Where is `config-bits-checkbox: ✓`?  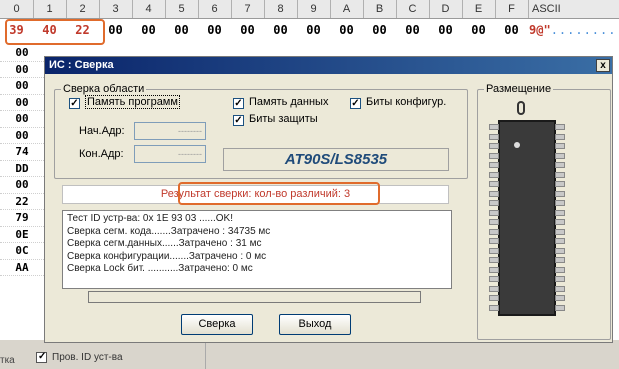 config-bits-checkbox: ✓ is located at coordinates (355, 103).